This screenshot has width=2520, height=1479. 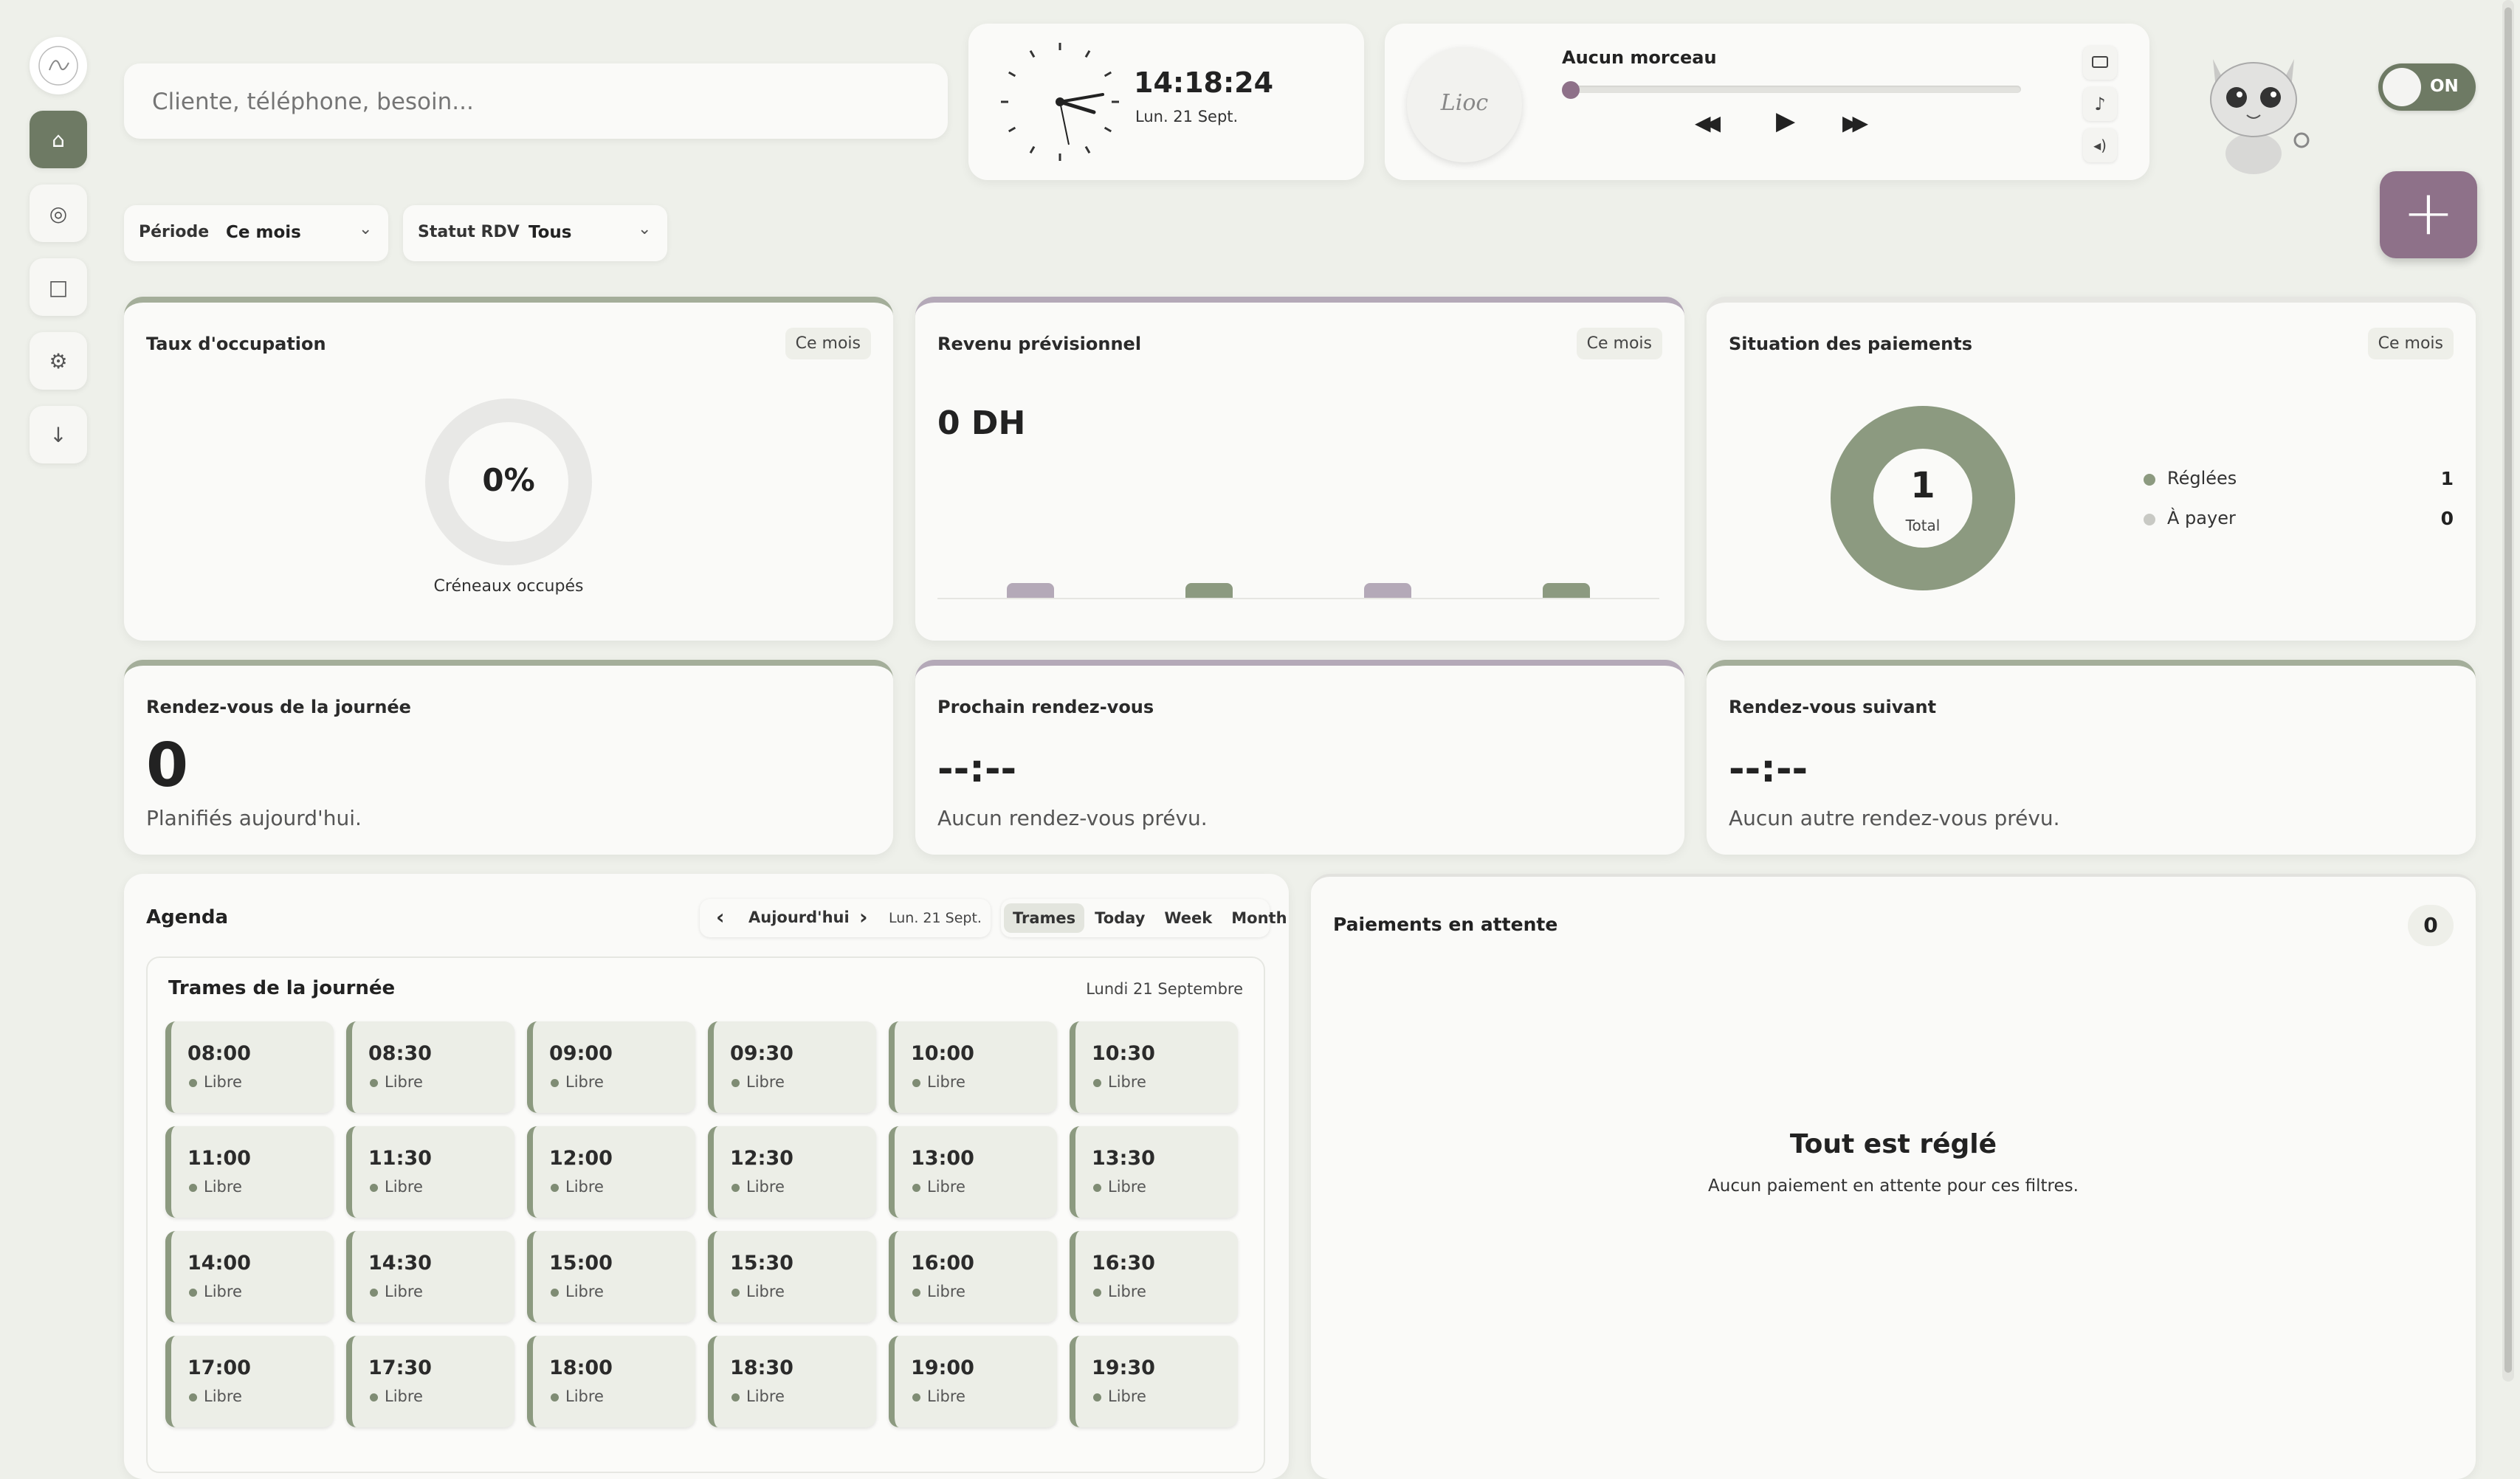 I want to click on view-tab-trames: Trames, so click(x=1044, y=918).